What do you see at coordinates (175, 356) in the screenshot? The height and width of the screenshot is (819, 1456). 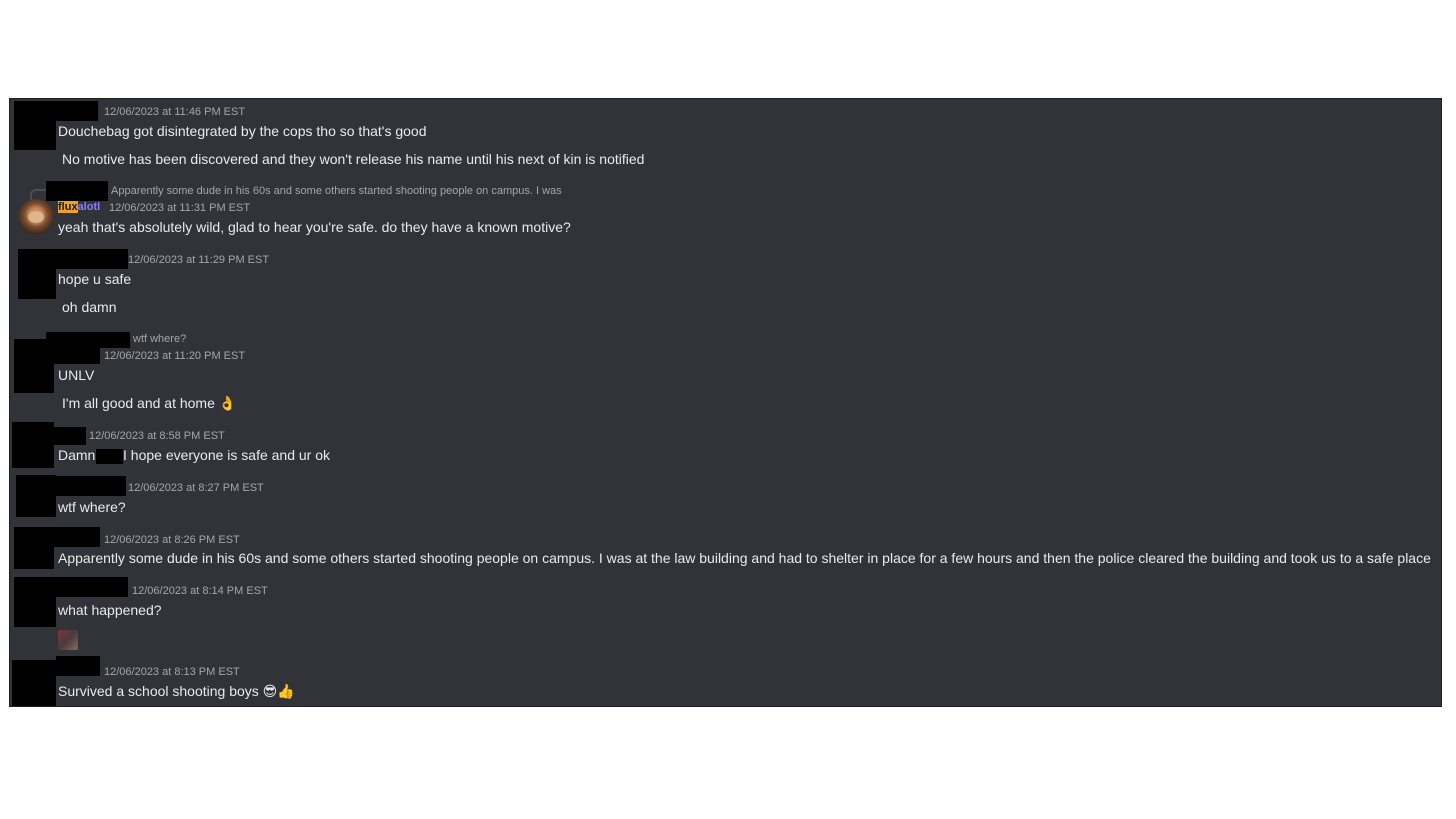 I see `message-timestamp: 12/06/2023 at 11:20 PM EST` at bounding box center [175, 356].